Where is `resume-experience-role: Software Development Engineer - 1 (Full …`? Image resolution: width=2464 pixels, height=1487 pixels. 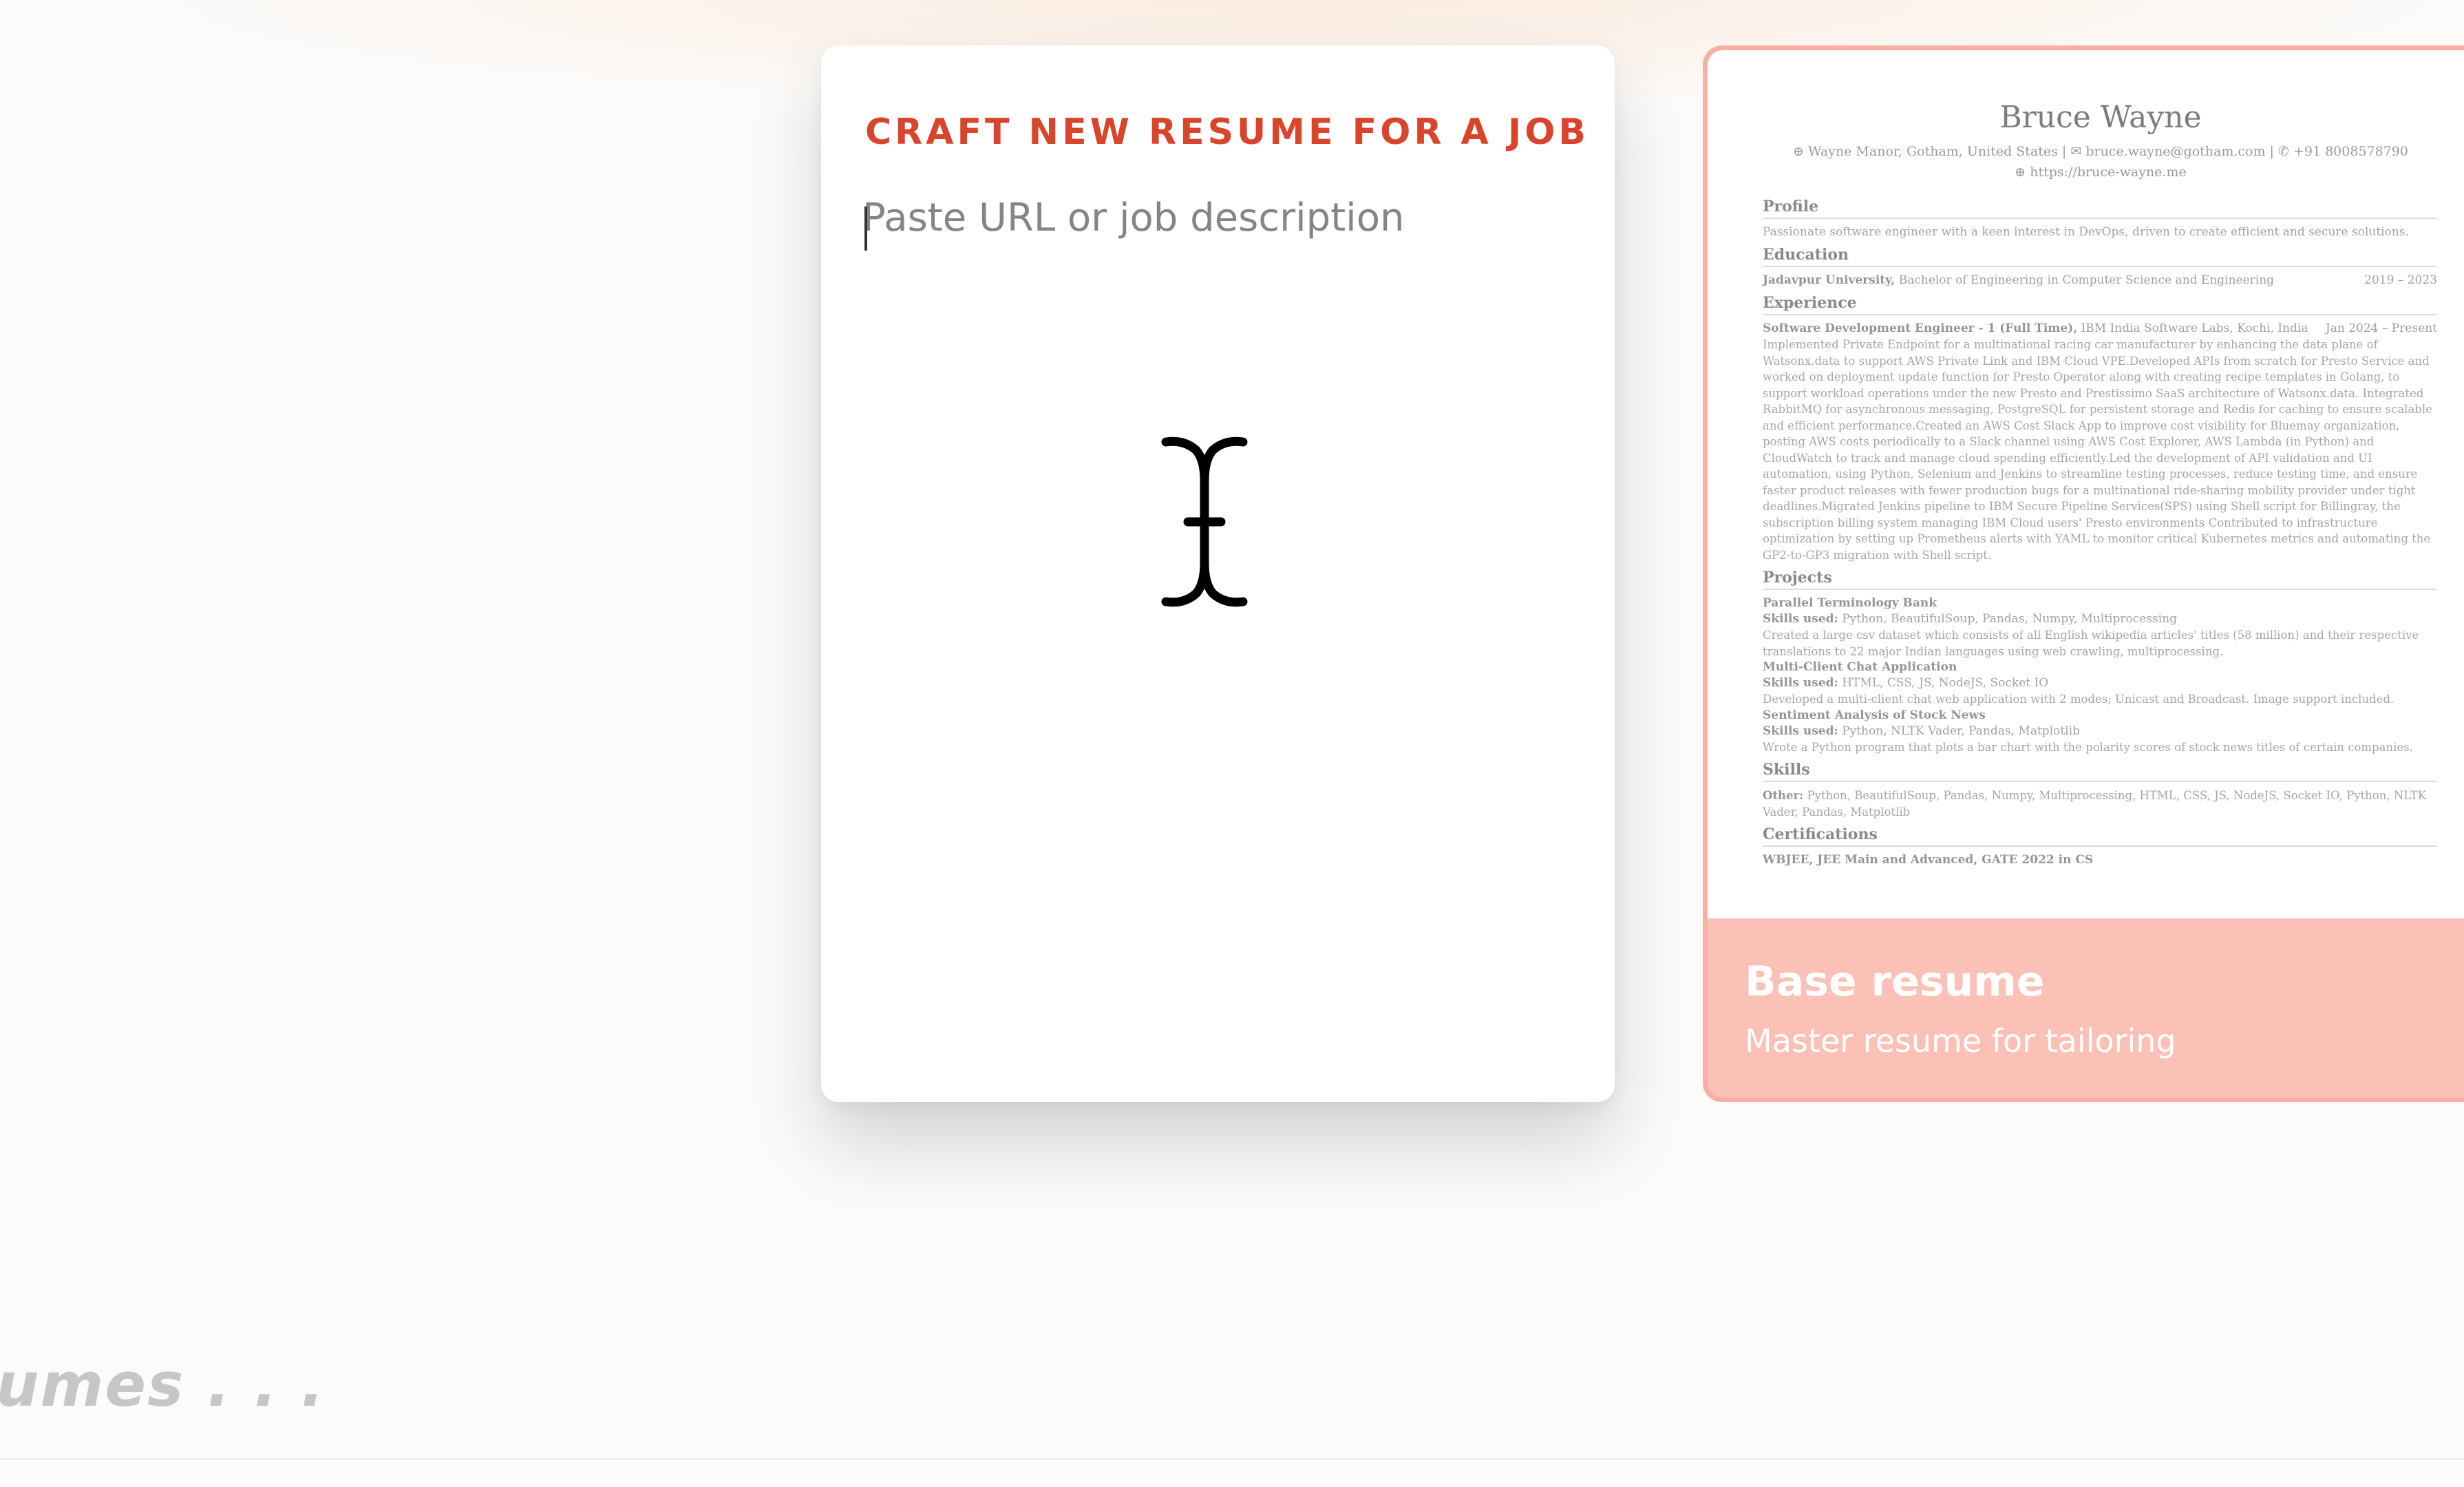
resume-experience-role: Software Development Engineer - 1 (Full … is located at coordinates (1921, 328).